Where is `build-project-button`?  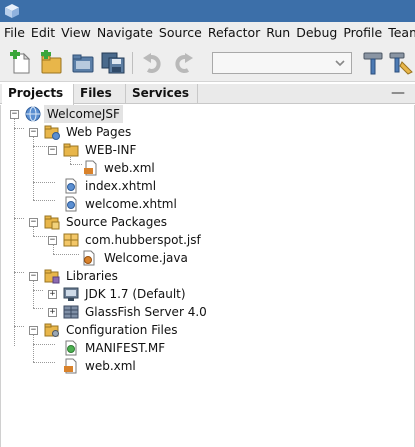
build-project-button is located at coordinates (373, 63).